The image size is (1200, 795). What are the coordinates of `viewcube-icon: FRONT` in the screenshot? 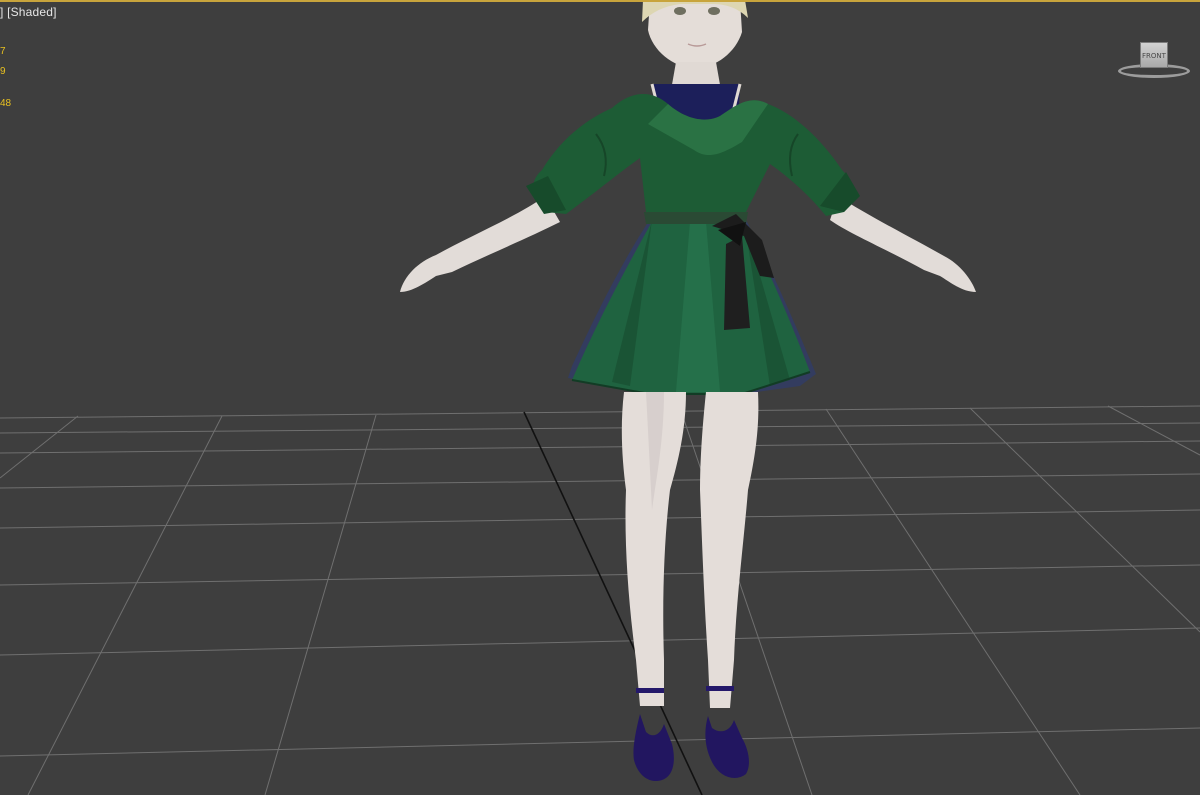 It's located at (1154, 55).